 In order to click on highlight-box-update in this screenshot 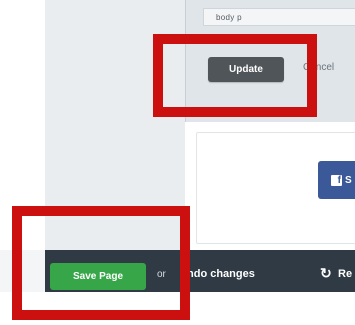, I will do `click(235, 75)`.